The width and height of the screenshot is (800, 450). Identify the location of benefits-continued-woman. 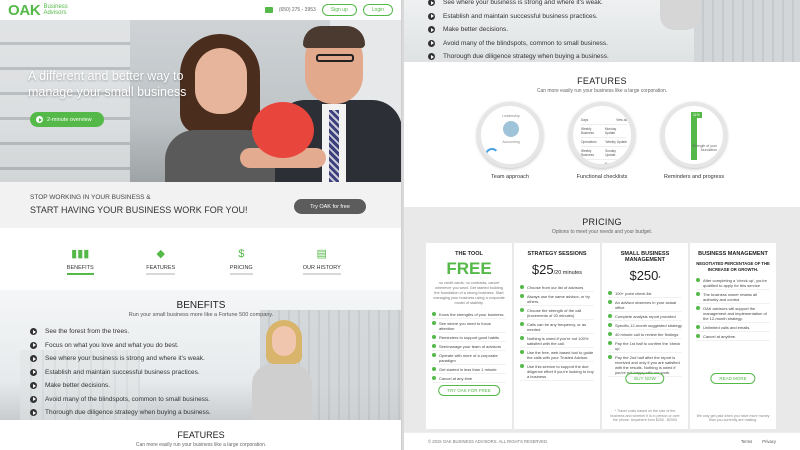
(680, 15).